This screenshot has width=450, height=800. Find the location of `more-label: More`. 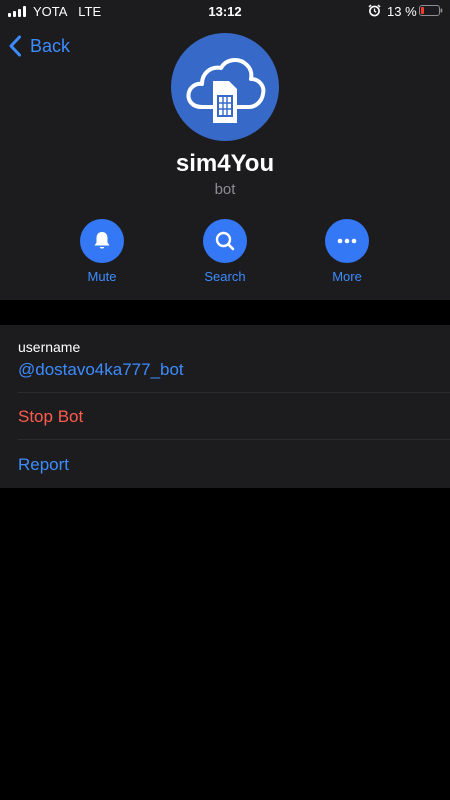

more-label: More is located at coordinates (347, 276).